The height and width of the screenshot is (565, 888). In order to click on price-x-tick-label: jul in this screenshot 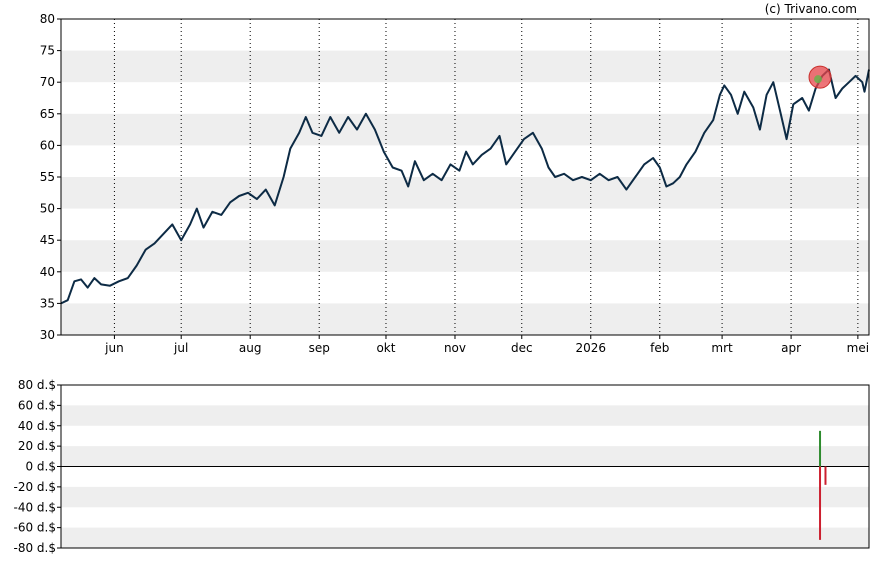, I will do `click(180, 348)`.